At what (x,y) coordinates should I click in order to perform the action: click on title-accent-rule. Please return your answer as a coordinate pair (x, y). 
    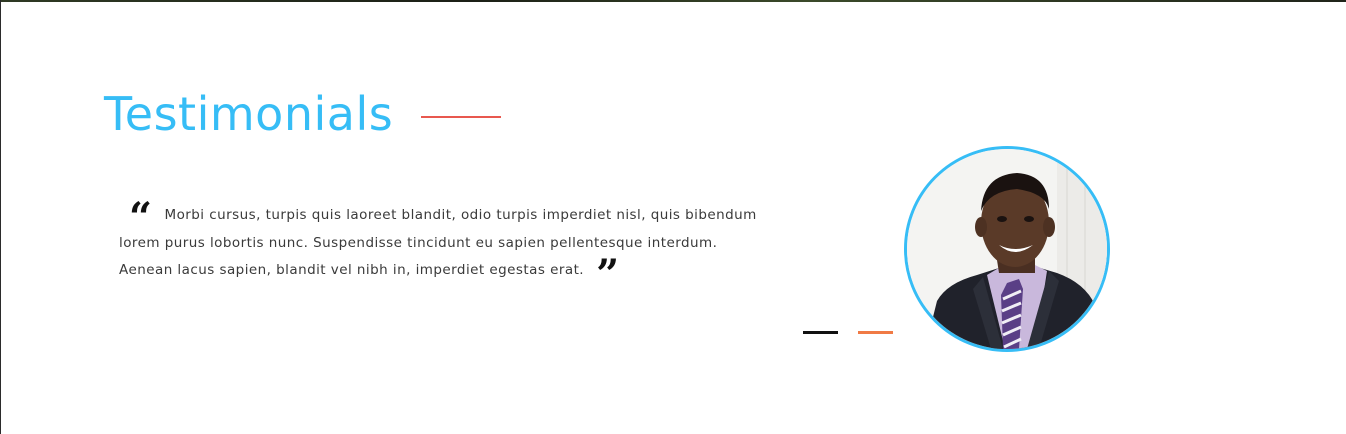
    Looking at the image, I should click on (461, 117).